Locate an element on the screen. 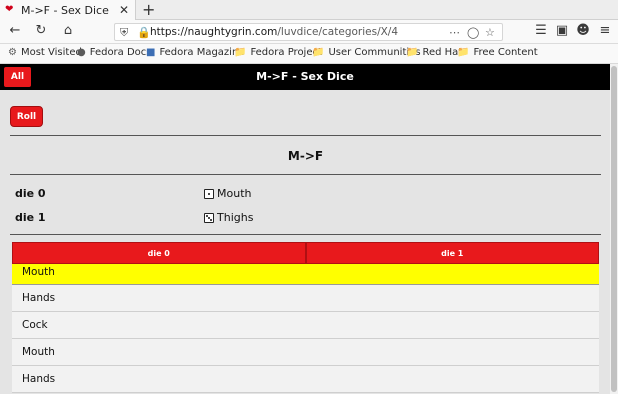 This screenshot has height=394, width=618. roll-button: Roll is located at coordinates (26, 116).